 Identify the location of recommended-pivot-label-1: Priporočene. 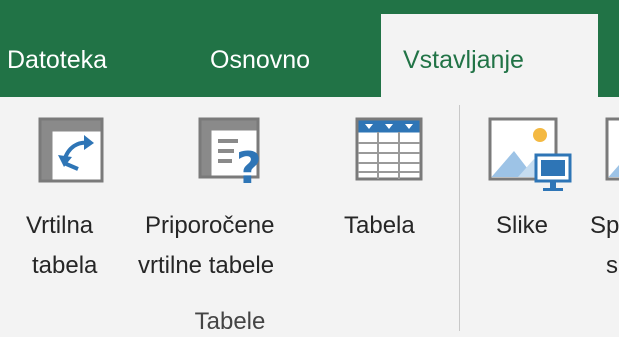
(210, 225).